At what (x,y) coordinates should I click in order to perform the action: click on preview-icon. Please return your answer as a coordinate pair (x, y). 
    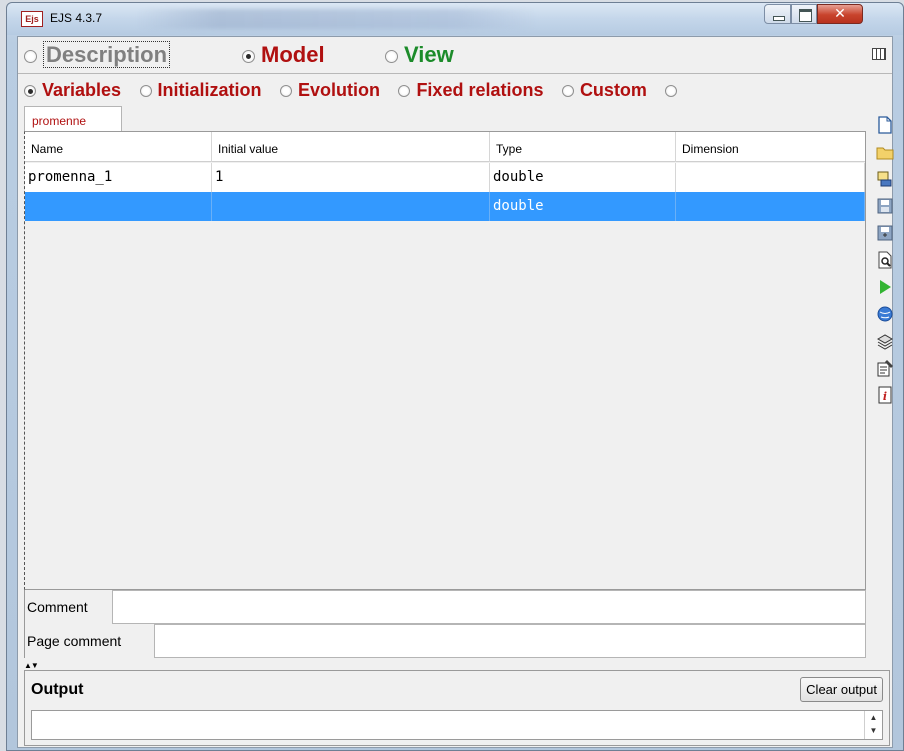
    Looking at the image, I should click on (885, 260).